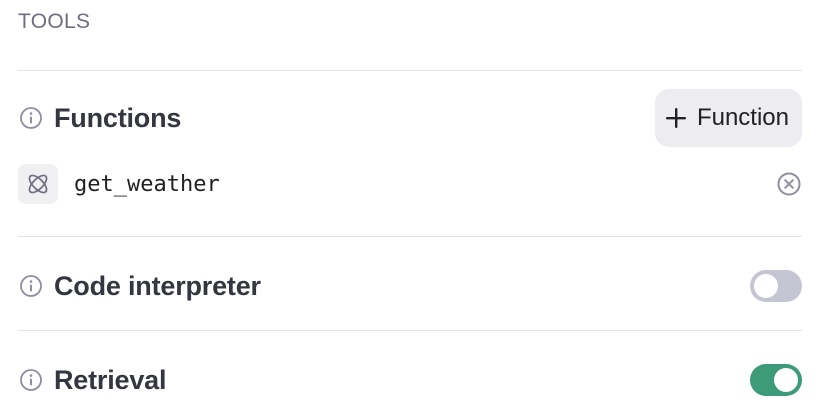  Describe the element at coordinates (54, 21) in the screenshot. I see `tools-section-title: TOOLS` at that location.